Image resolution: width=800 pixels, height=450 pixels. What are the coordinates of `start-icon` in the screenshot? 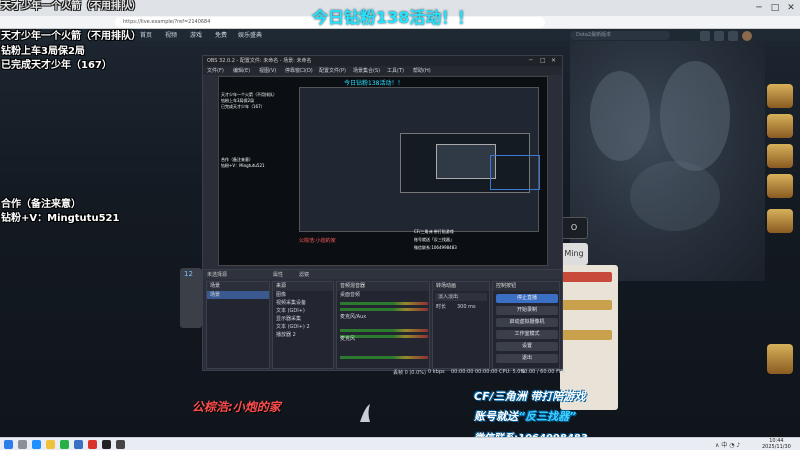 It's located at (8, 444).